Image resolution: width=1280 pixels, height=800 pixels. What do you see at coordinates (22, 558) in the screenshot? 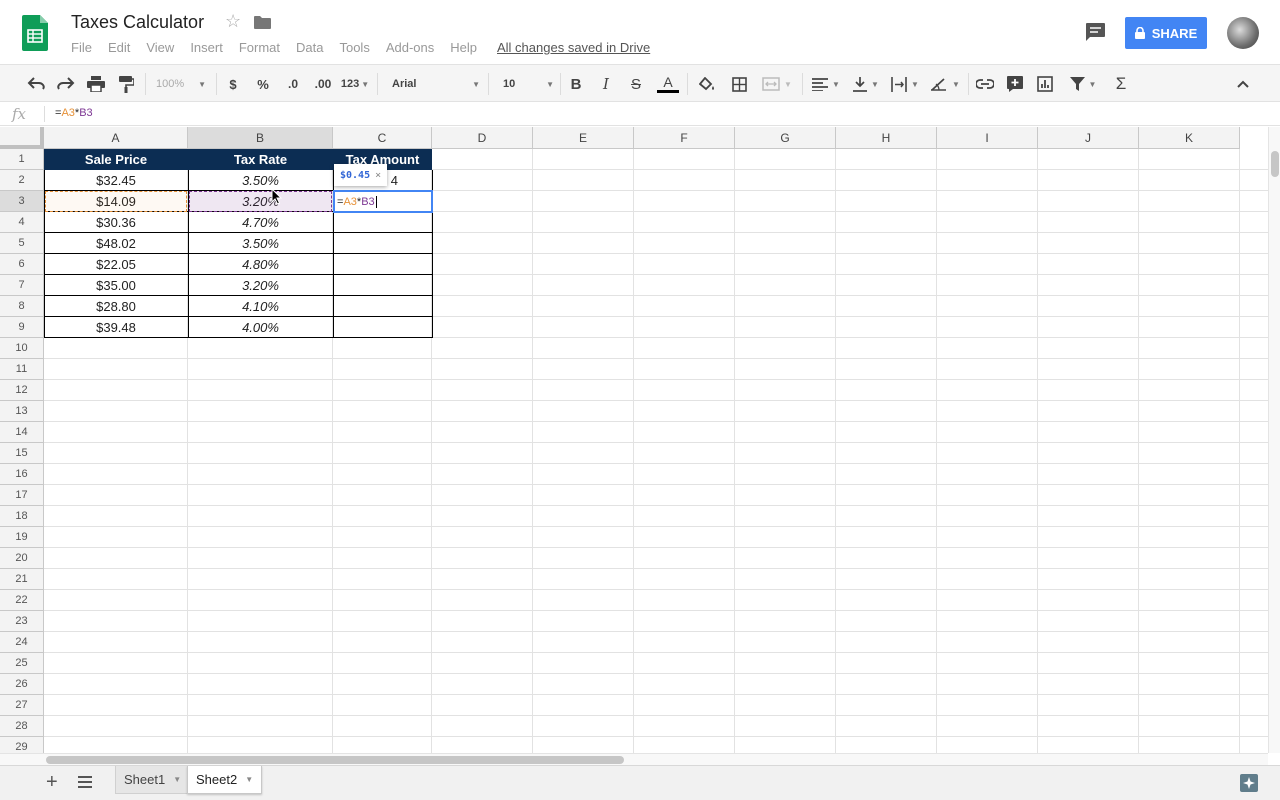
I see `row-header-20: 20` at bounding box center [22, 558].